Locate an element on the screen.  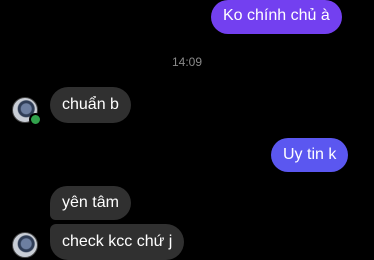
message-bubble-outgoing: Ko chính chủ à is located at coordinates (276, 17).